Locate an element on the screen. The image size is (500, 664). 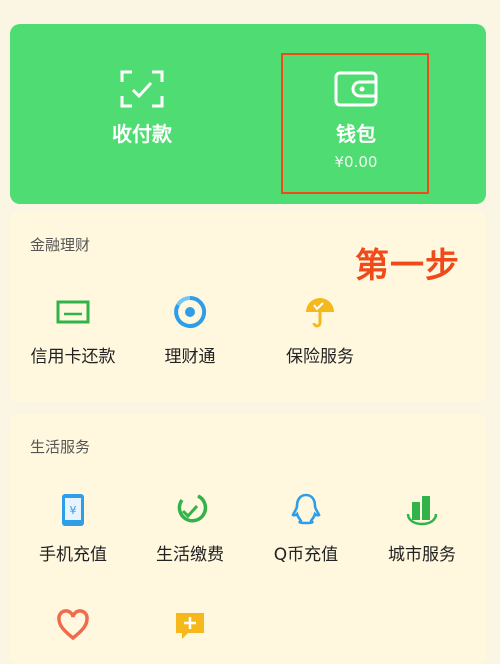
utility-pay-label: 生活缴费 is located at coordinates (190, 555).